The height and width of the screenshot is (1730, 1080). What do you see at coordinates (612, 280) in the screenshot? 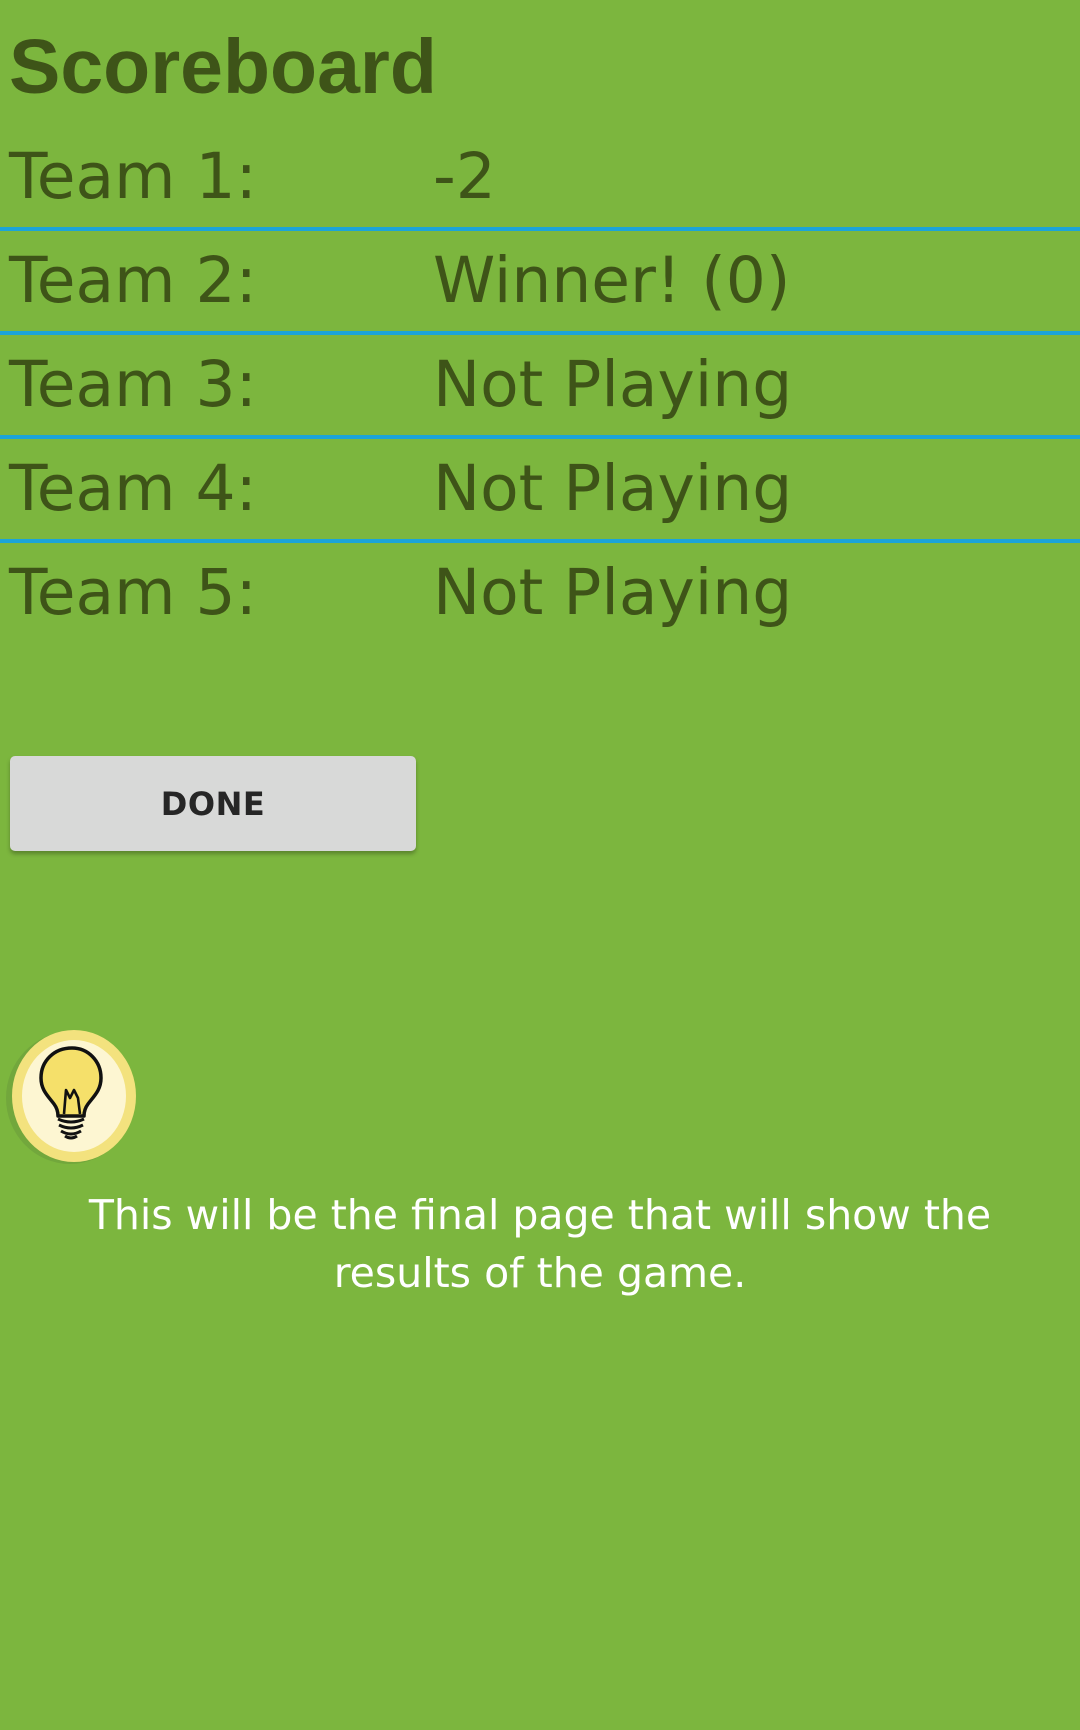
I see `team-score: Winner! (0)` at bounding box center [612, 280].